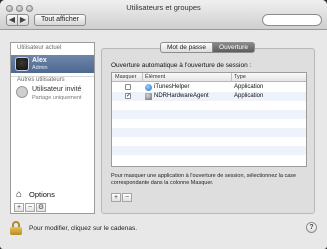 The height and width of the screenshot is (249, 327). Describe the element at coordinates (52, 201) in the screenshot. I see `sidebar-footer: ⌂ Options + − ⚙` at that location.